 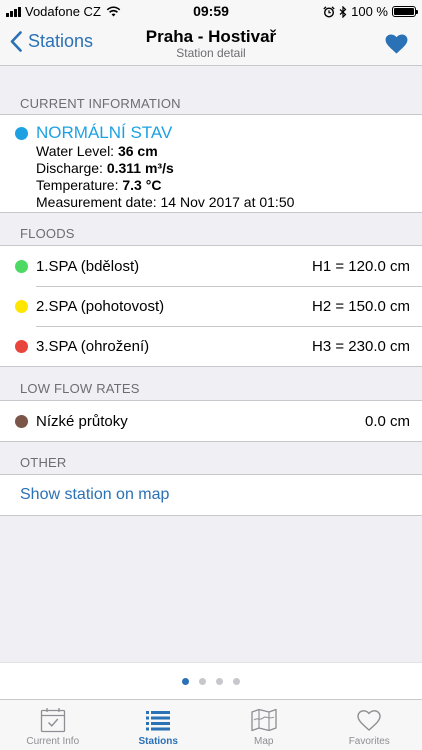 What do you see at coordinates (80, 388) in the screenshot?
I see `section-header-low-flow: LOW FLOW RATES` at bounding box center [80, 388].